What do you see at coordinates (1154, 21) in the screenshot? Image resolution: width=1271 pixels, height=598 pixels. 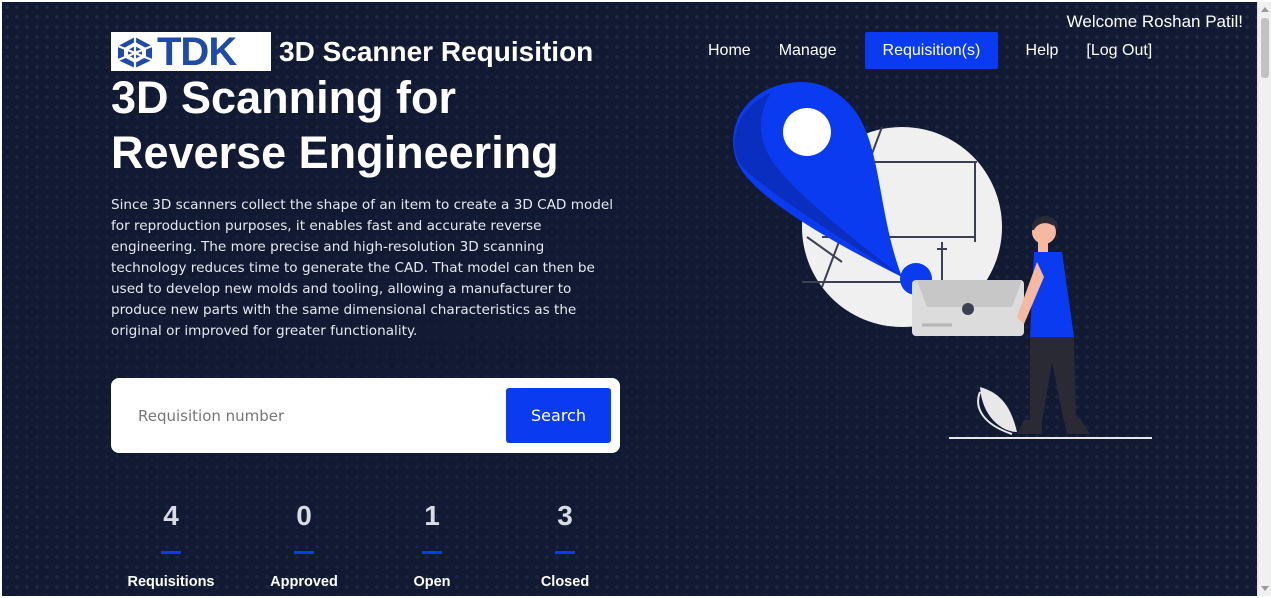 I see `welcome-message: Welcome Roshan Patil!` at bounding box center [1154, 21].